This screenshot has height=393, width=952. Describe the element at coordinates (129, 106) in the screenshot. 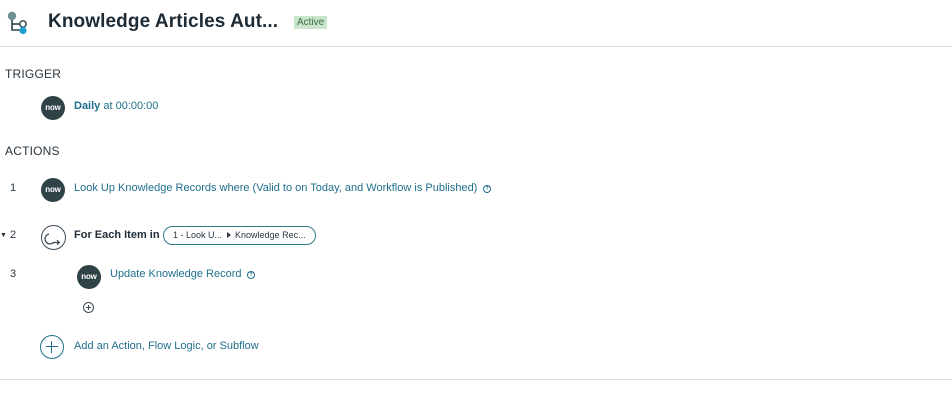

I see `trigger-time: at 00:00:00` at that location.